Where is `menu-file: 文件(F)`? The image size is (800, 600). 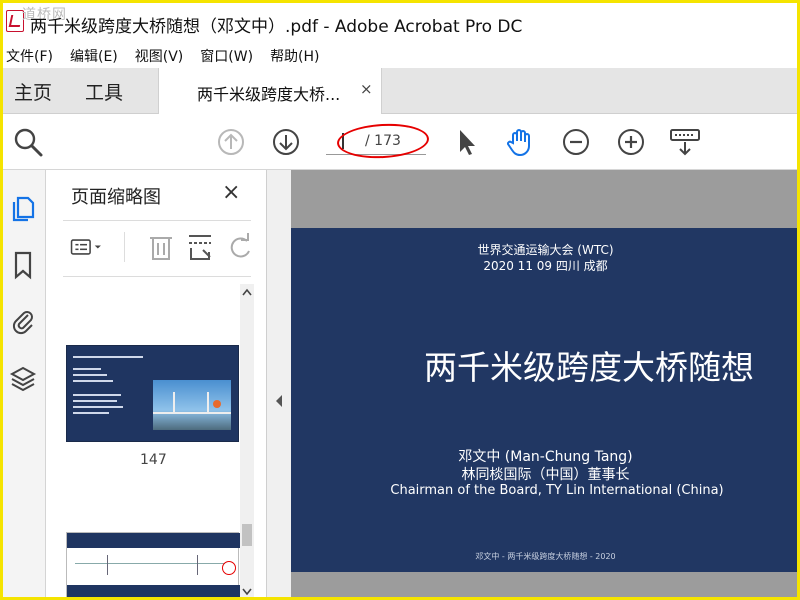 menu-file: 文件(F) is located at coordinates (29, 56).